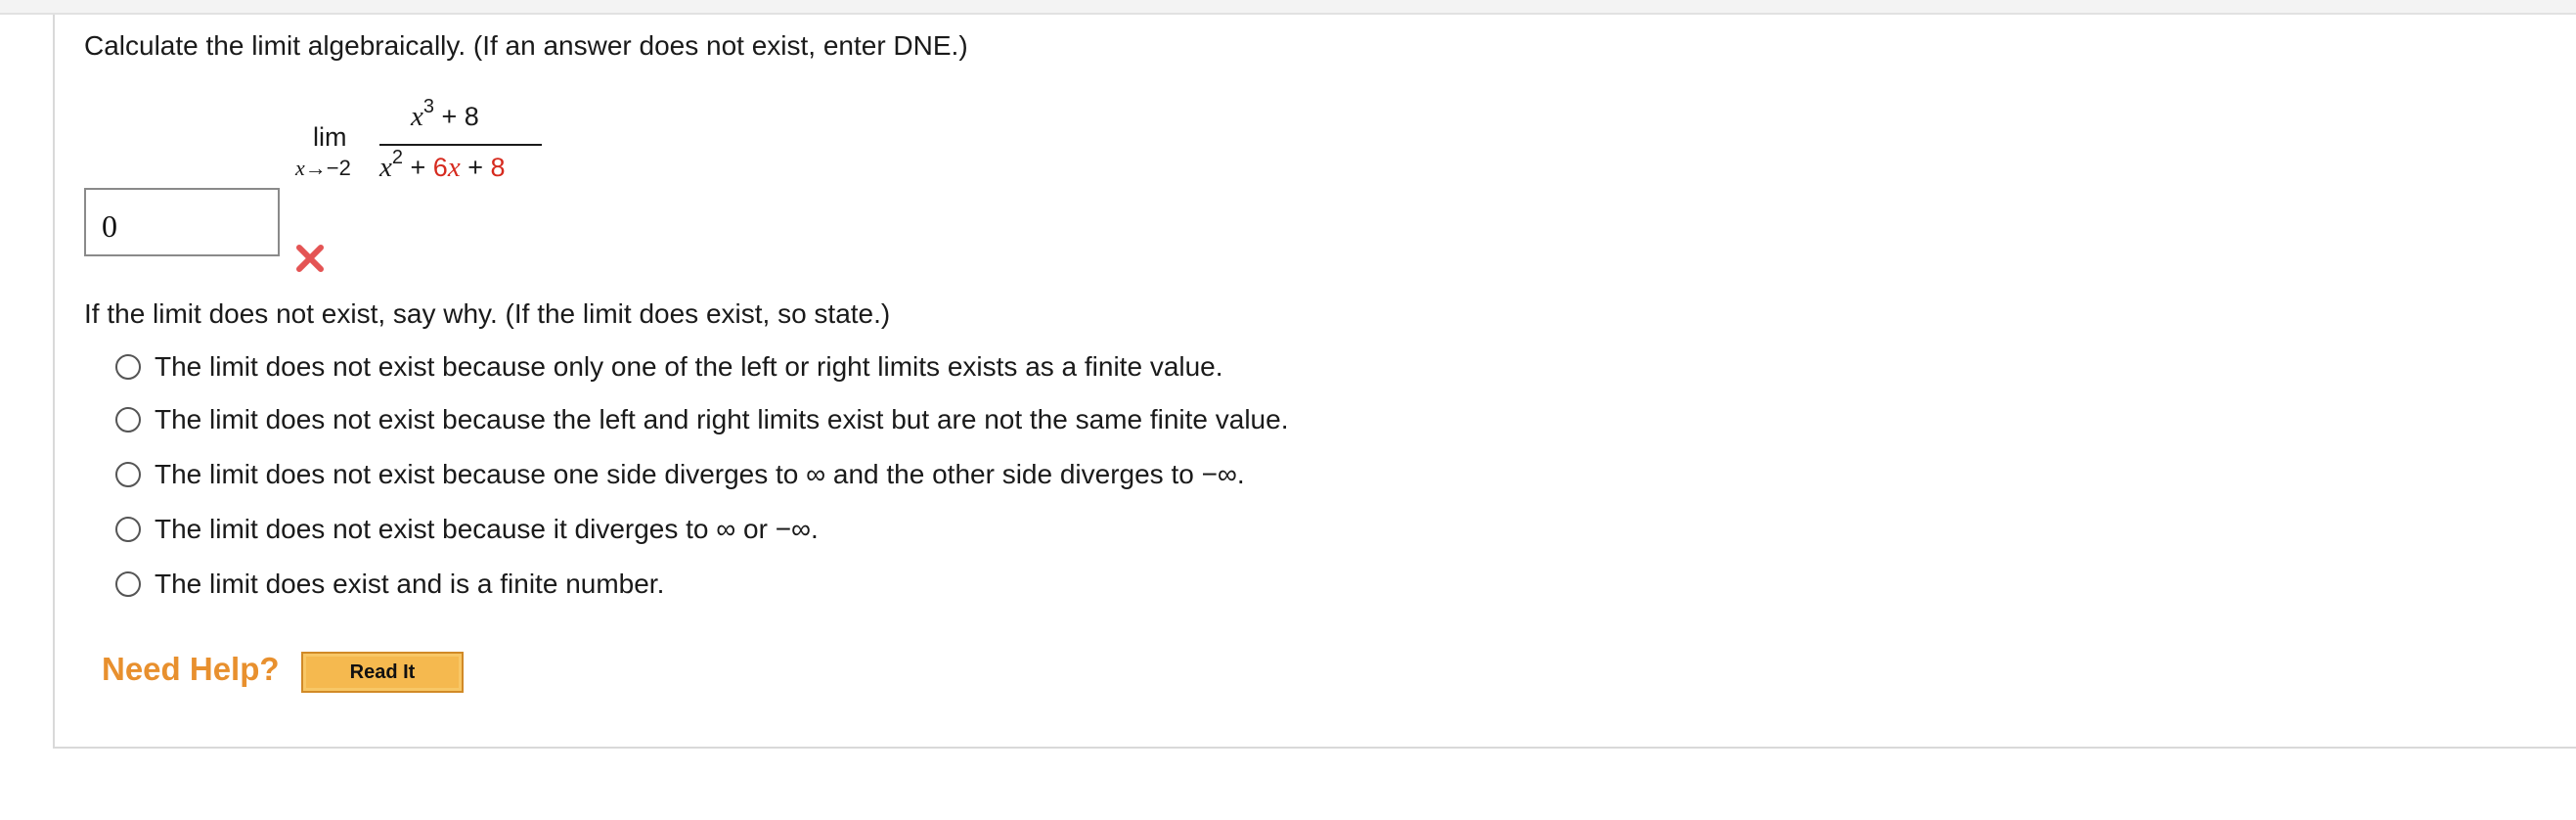 The image size is (2576, 820). I want to click on read-it-button: Read It, so click(382, 672).